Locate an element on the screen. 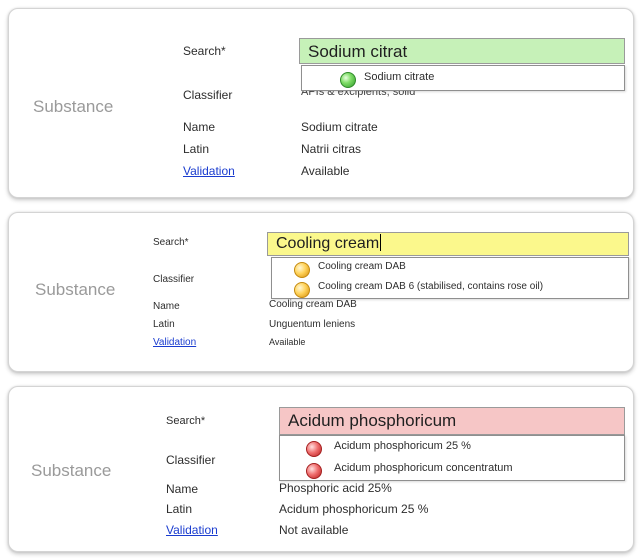  search-input-value: Sodium citrat is located at coordinates (358, 51).